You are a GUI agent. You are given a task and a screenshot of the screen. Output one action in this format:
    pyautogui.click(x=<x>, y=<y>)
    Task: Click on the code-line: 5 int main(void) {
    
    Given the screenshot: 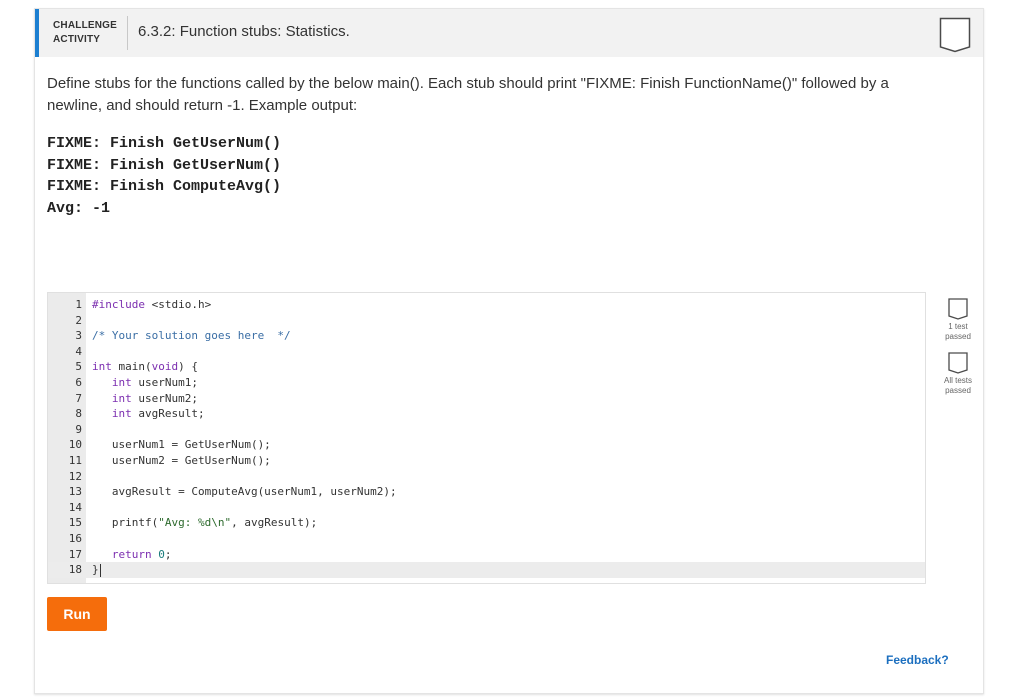 What is the action you would take?
    pyautogui.click(x=486, y=367)
    